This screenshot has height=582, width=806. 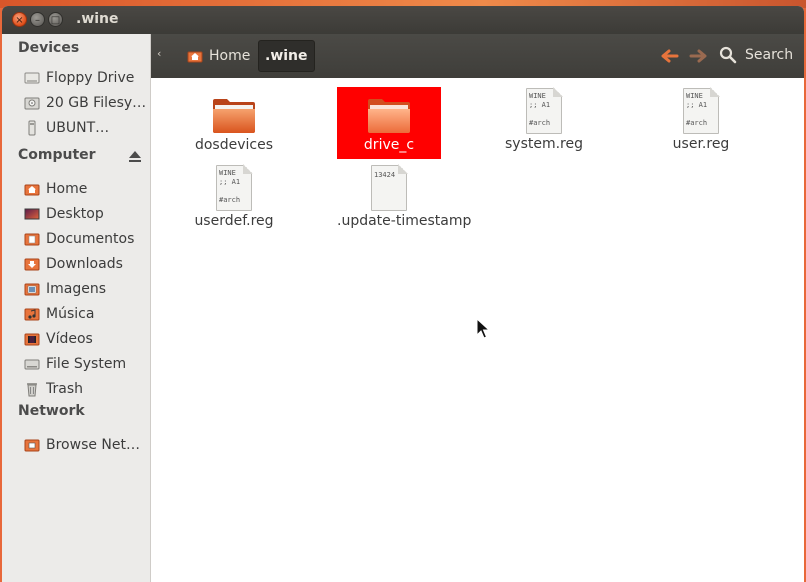 I want to click on sidebar-item-label: Imagens, so click(x=76, y=289).